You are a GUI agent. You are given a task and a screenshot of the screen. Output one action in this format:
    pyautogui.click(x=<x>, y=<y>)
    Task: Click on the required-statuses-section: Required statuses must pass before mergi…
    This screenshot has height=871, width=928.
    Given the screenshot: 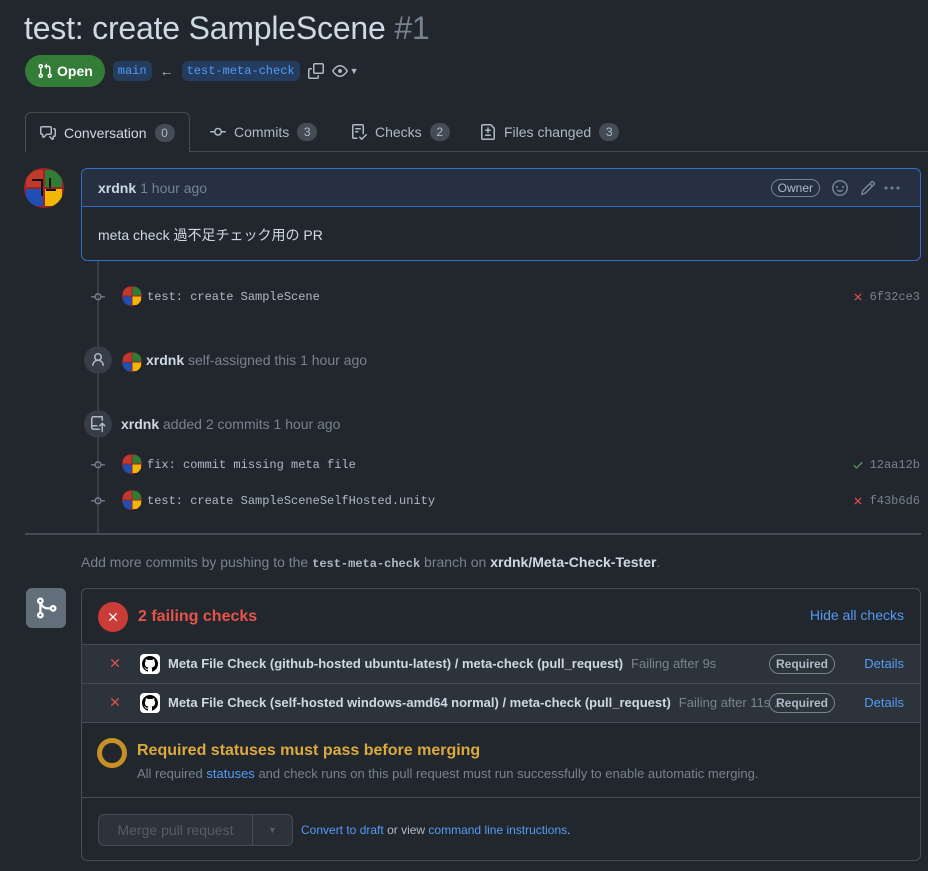 What is the action you would take?
    pyautogui.click(x=501, y=760)
    